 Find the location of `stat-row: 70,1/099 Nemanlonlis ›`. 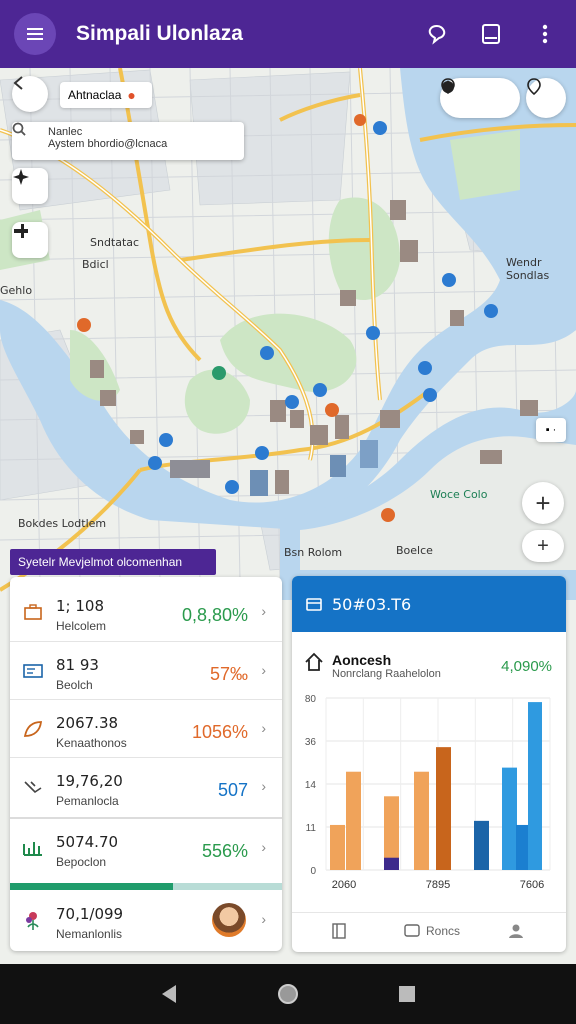

stat-row: 70,1/099 Nemanlonlis › is located at coordinates (146, 920).